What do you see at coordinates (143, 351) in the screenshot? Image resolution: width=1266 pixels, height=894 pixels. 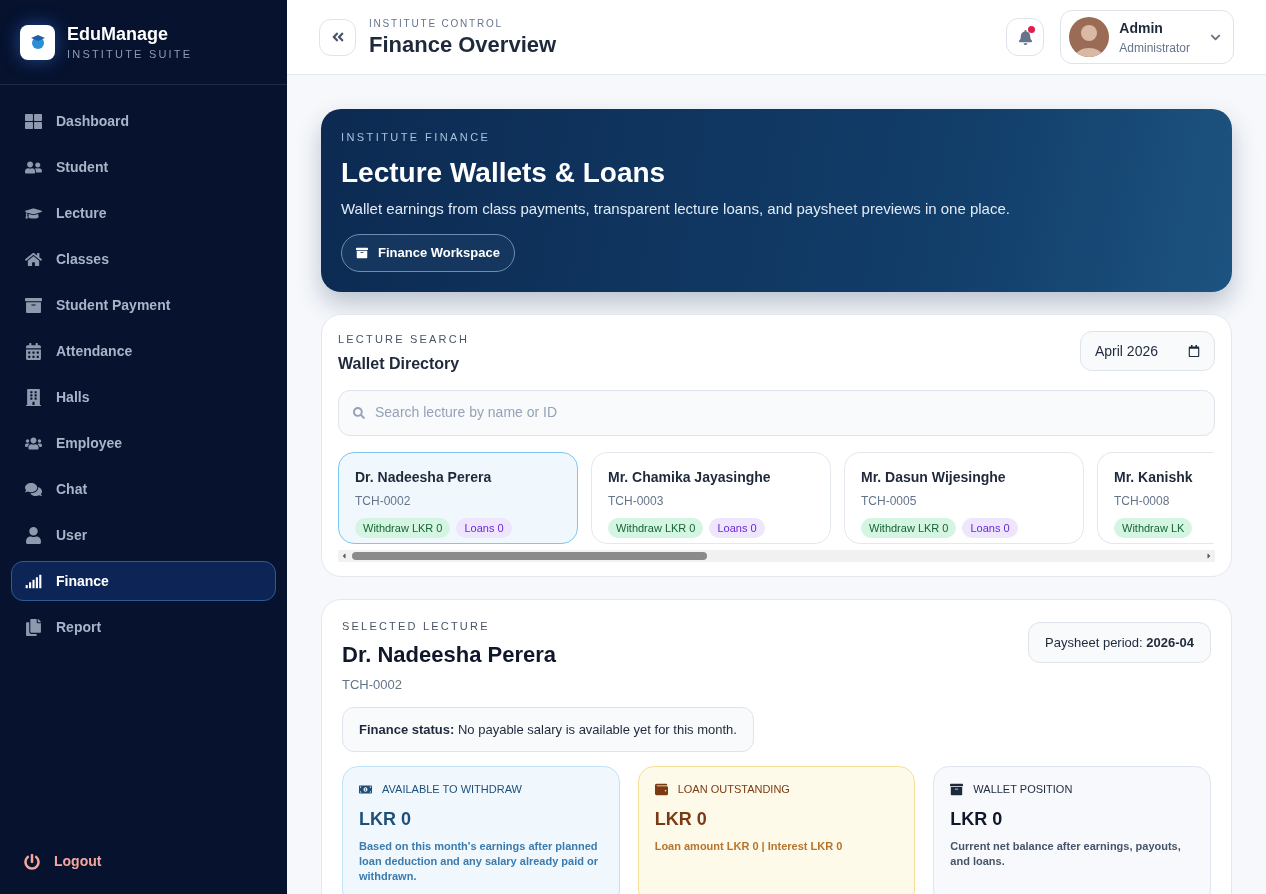 I see `sidebar-item: Attendance` at bounding box center [143, 351].